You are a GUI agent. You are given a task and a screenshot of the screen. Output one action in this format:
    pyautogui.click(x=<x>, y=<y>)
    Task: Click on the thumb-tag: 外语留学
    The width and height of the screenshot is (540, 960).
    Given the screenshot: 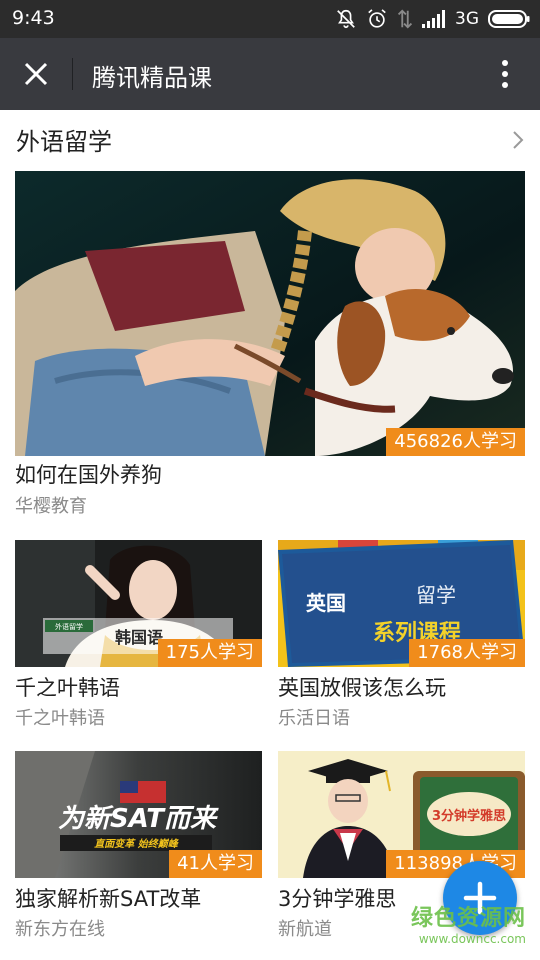 What is the action you would take?
    pyautogui.click(x=69, y=626)
    